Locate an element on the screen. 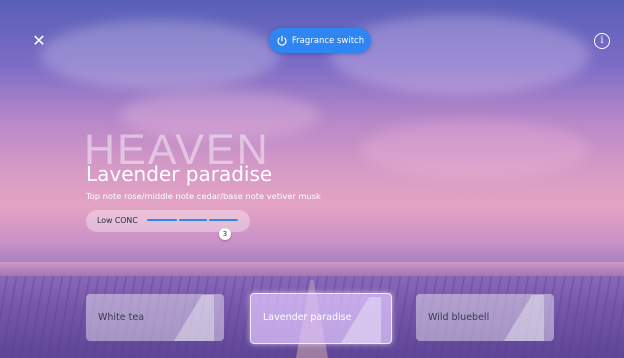  fragrance-card-label: Wild bluebell is located at coordinates (459, 317).